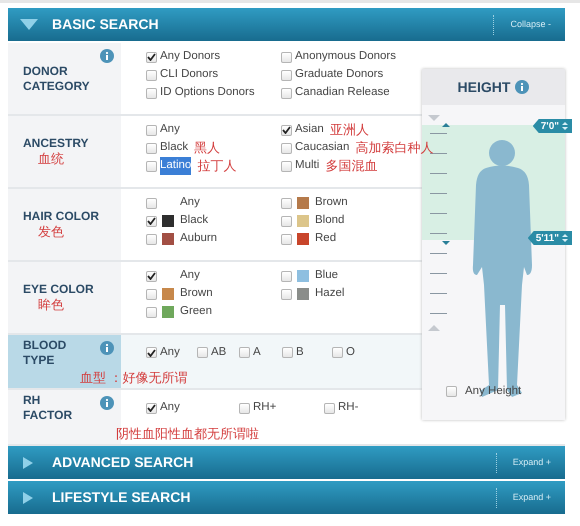 The width and height of the screenshot is (580, 526). Describe the element at coordinates (484, 87) in the screenshot. I see `panel-title: HEIGHT` at that location.